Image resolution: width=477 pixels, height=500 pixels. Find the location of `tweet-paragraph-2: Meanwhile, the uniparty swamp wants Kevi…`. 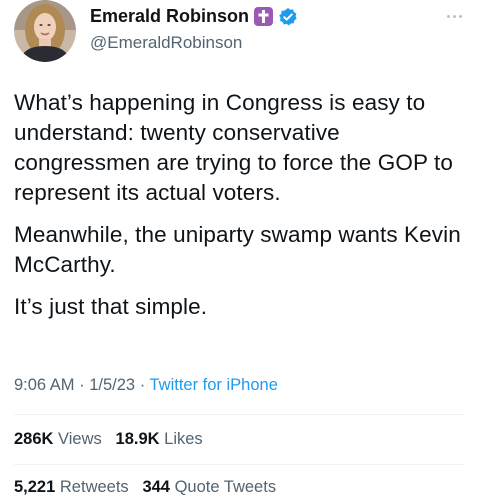

tweet-paragraph-2: Meanwhile, the uniparty swamp wants Kevi… is located at coordinates (237, 249).